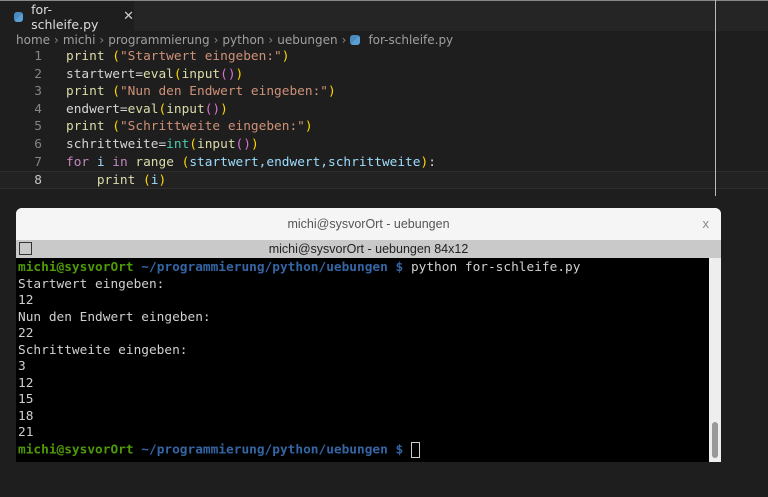  What do you see at coordinates (33, 40) in the screenshot?
I see `breadcrumb-item: home` at bounding box center [33, 40].